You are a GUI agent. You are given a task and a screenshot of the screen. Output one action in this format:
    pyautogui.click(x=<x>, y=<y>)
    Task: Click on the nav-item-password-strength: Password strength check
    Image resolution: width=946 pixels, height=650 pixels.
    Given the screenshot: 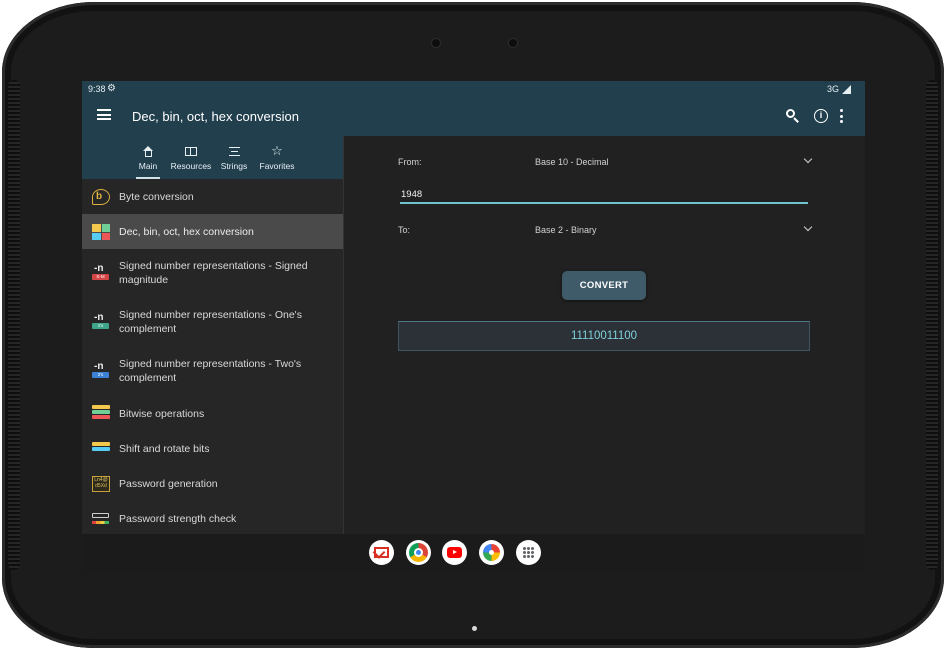 What is the action you would take?
    pyautogui.click(x=212, y=517)
    